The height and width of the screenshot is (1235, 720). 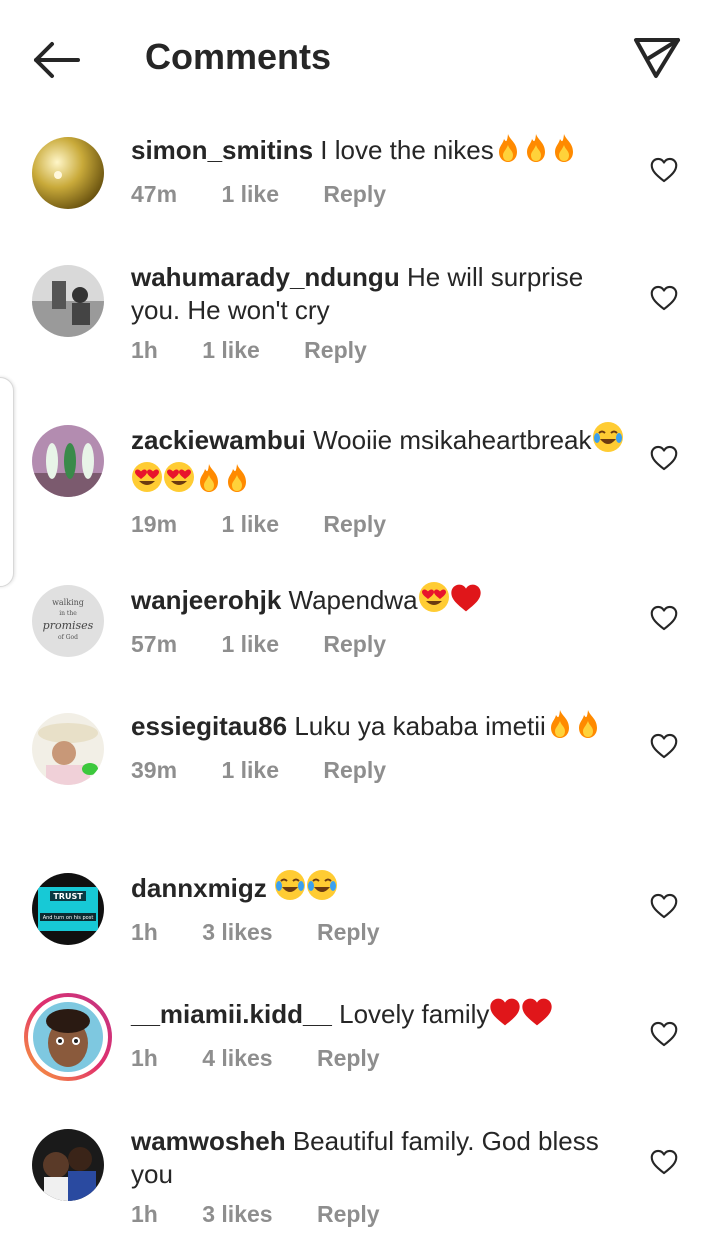 I want to click on avatar-story-ring, so click(x=68, y=1037).